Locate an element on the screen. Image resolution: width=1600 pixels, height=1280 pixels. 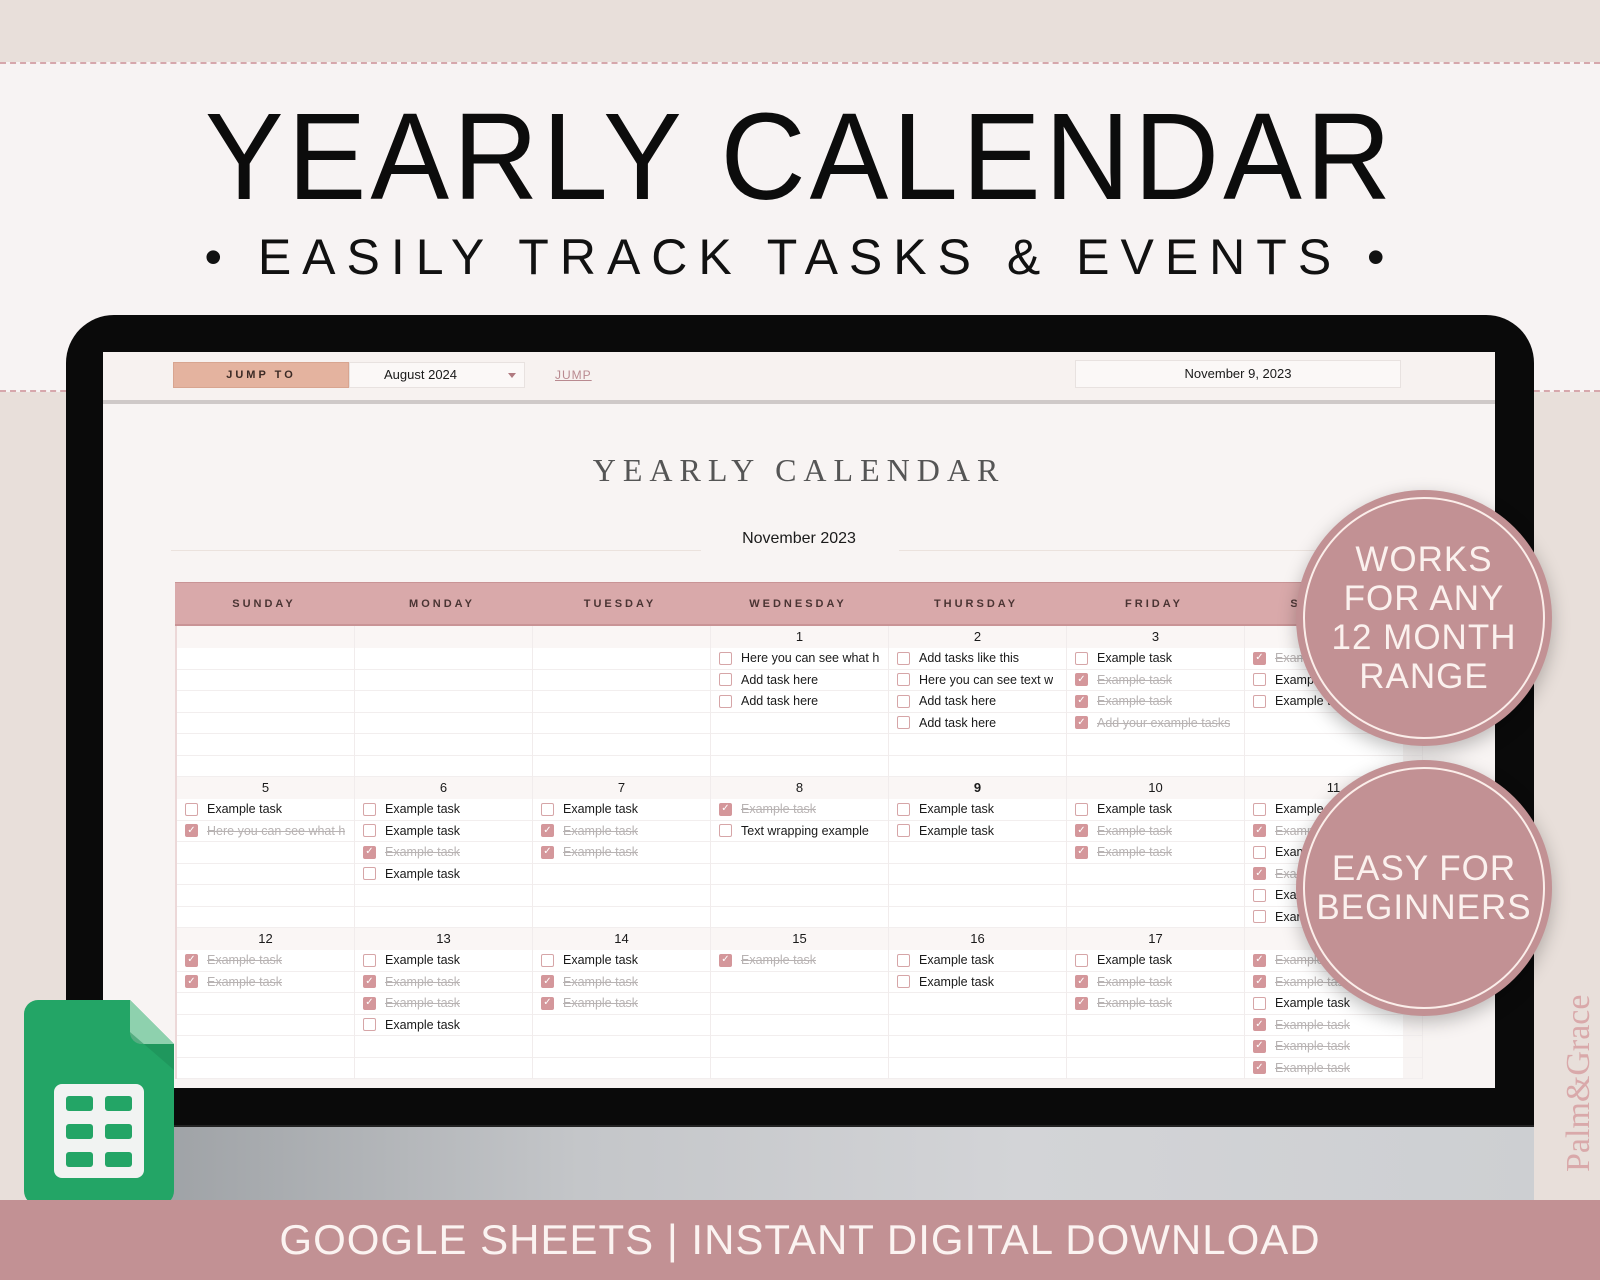
task-item: Text wrapping example is located at coordinates (799, 831).